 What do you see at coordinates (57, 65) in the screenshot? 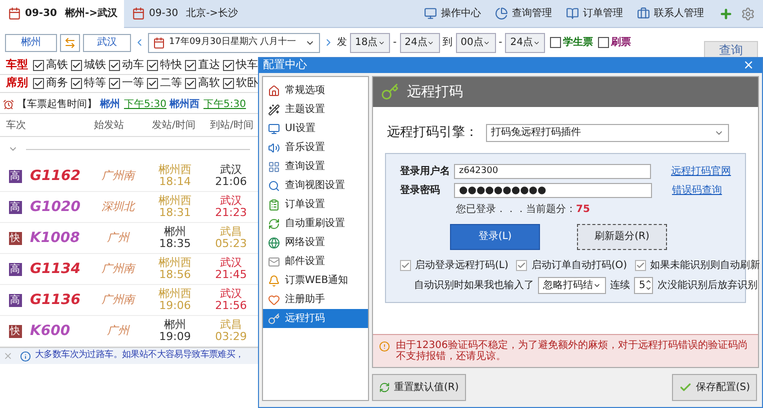
I see `filter-label: 高铁` at bounding box center [57, 65].